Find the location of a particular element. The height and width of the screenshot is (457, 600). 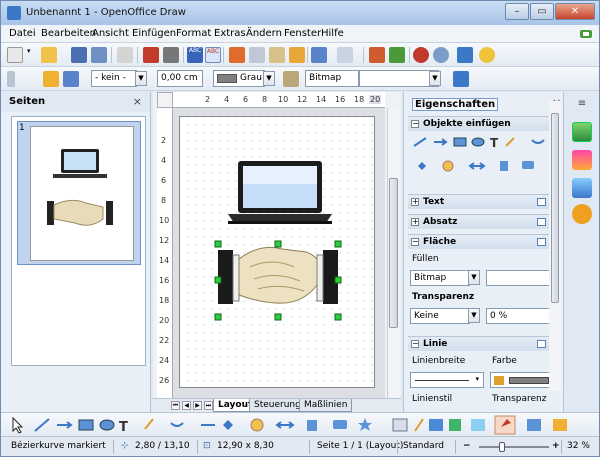

section-line: − Linie is located at coordinates (479, 343).